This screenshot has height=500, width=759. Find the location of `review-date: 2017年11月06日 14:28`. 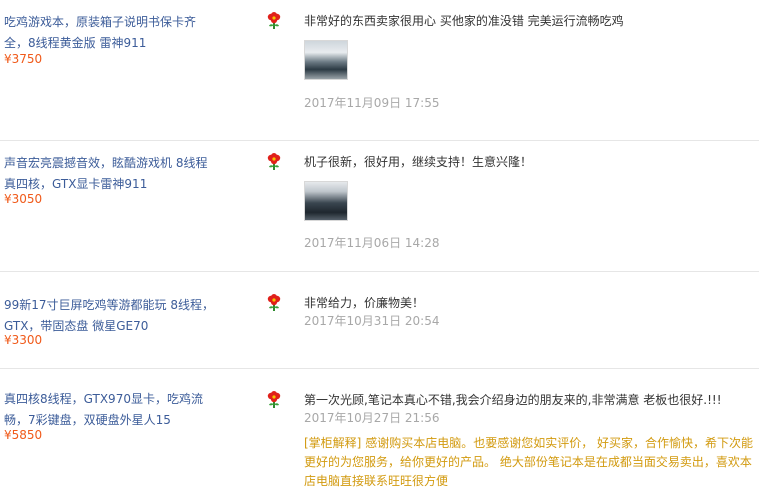

review-date: 2017年11月06日 14:28 is located at coordinates (372, 243).